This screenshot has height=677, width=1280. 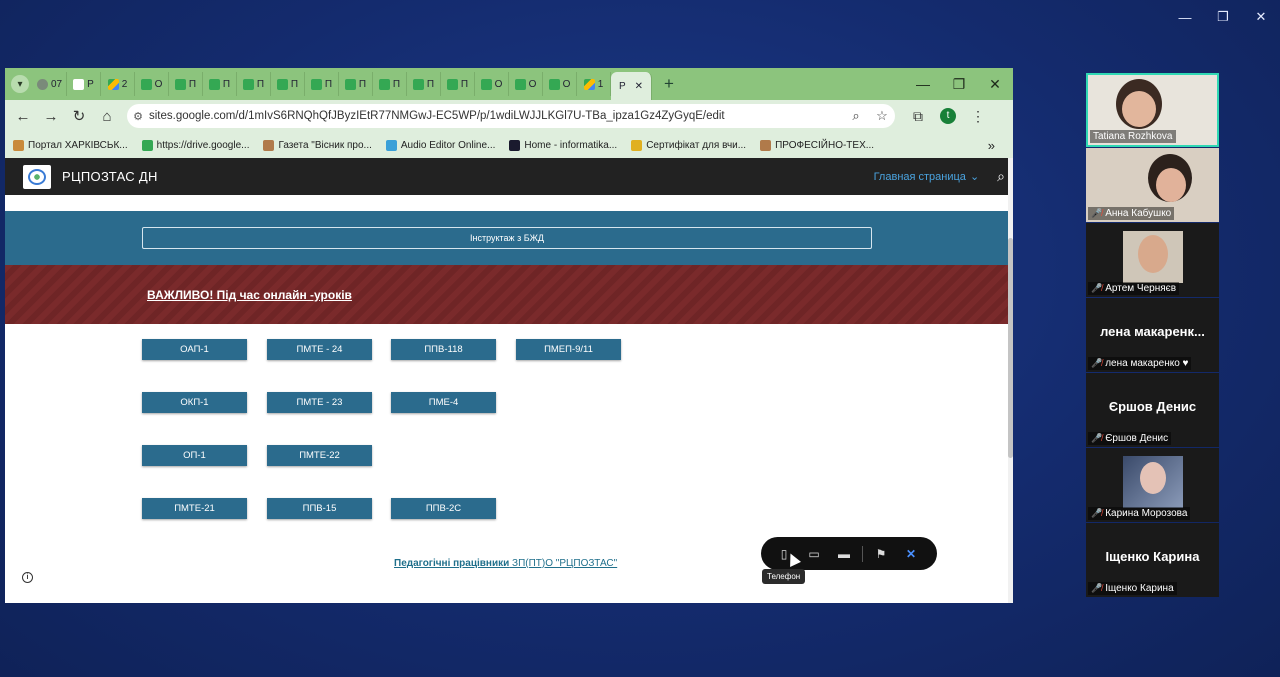 I want to click on logo-emblem-icon, so click(x=37, y=176).